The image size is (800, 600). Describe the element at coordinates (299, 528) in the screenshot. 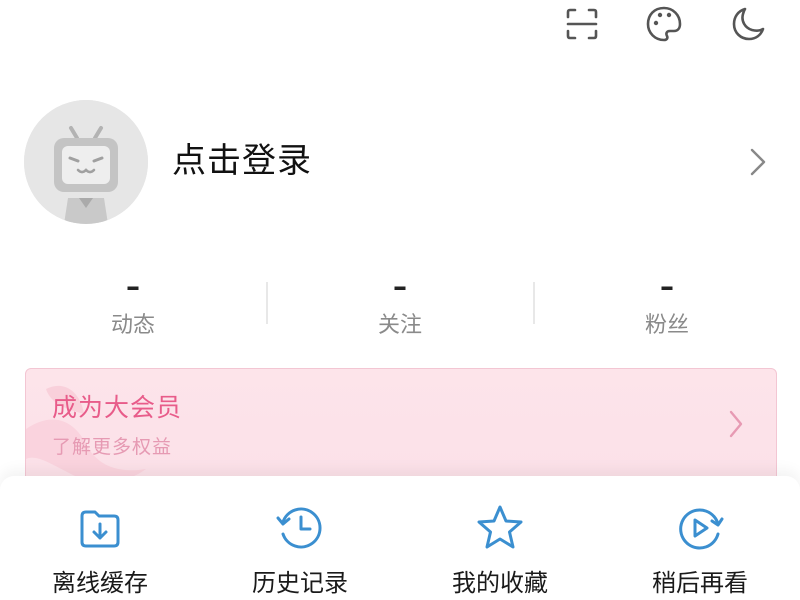

I see `history-clock-icon` at that location.